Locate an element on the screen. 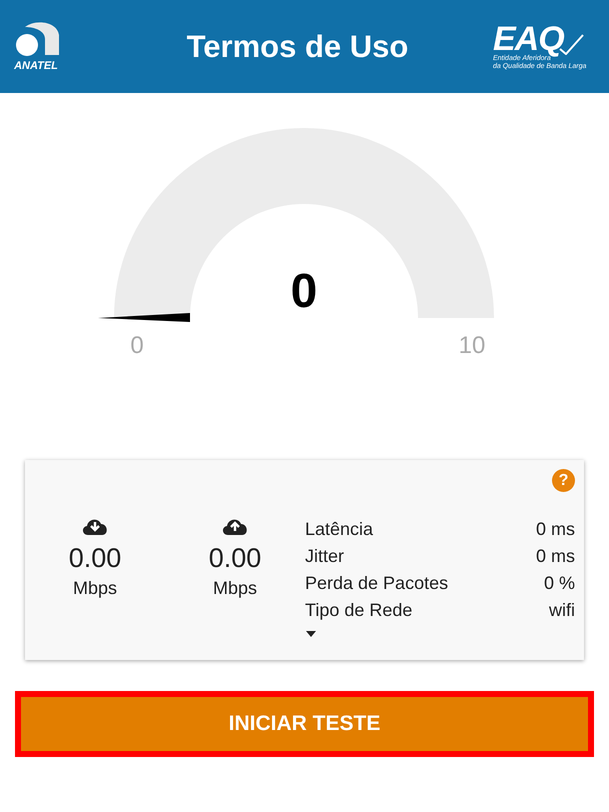 The image size is (609, 812). stat-label: Perda de Pacotes is located at coordinates (376, 583).